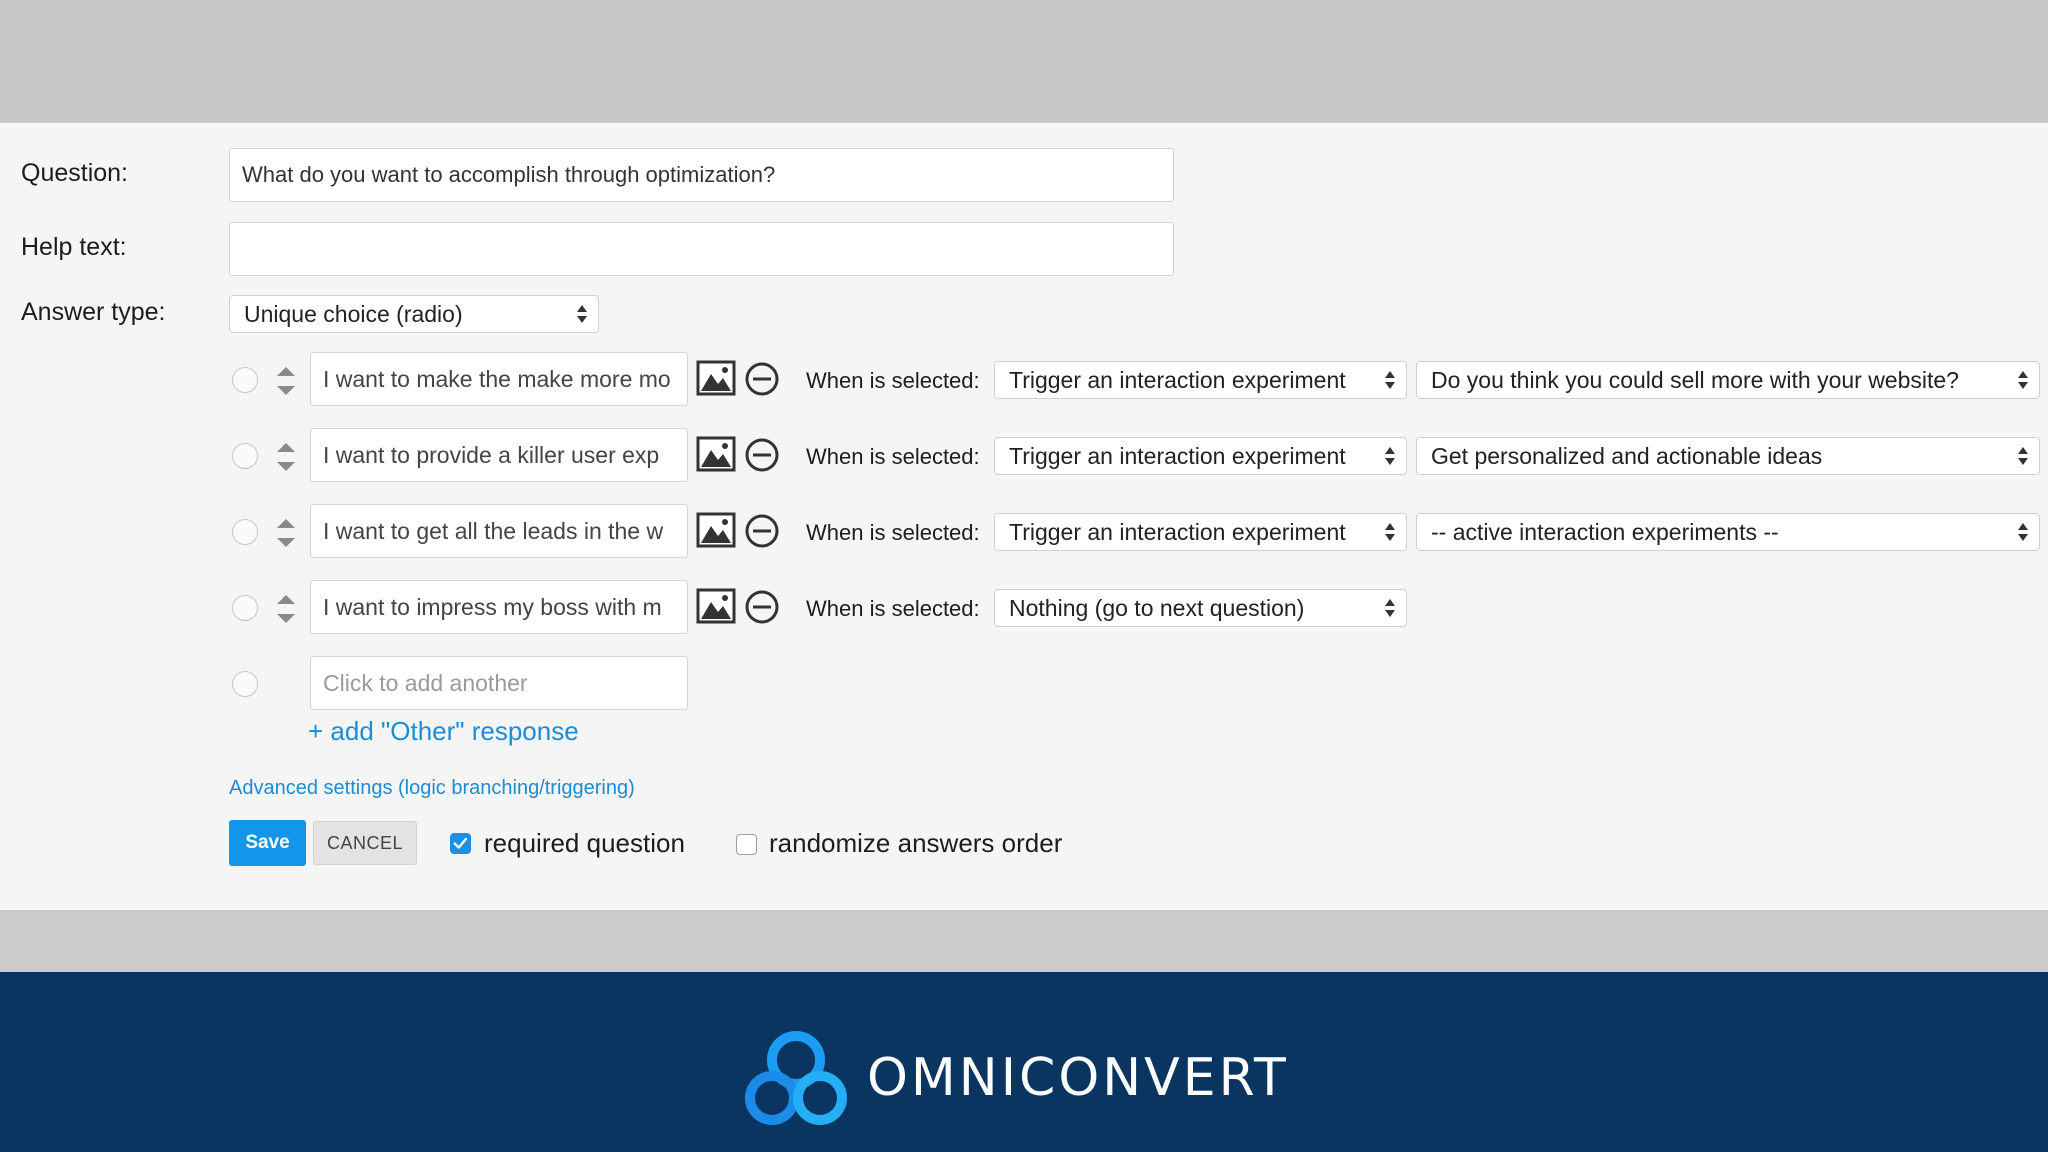 This screenshot has height=1152, width=2048. What do you see at coordinates (267, 843) in the screenshot?
I see `save-button: Save` at bounding box center [267, 843].